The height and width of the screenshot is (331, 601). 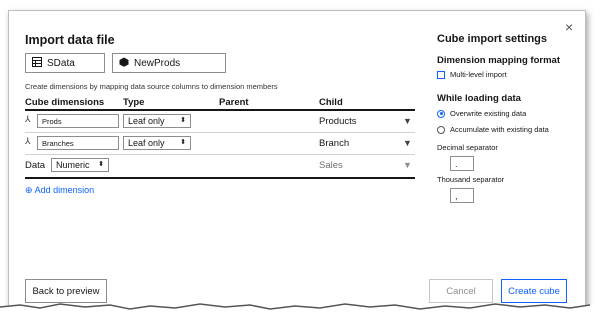 What do you see at coordinates (70, 40) in the screenshot?
I see `dialog-title: Import data file` at bounding box center [70, 40].